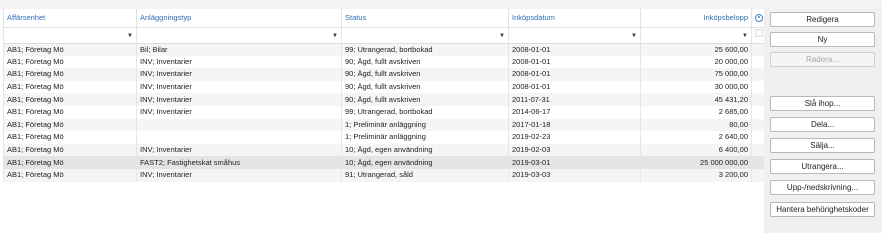  Describe the element at coordinates (239, 35) in the screenshot. I see `filter-asset-type: ▼` at that location.